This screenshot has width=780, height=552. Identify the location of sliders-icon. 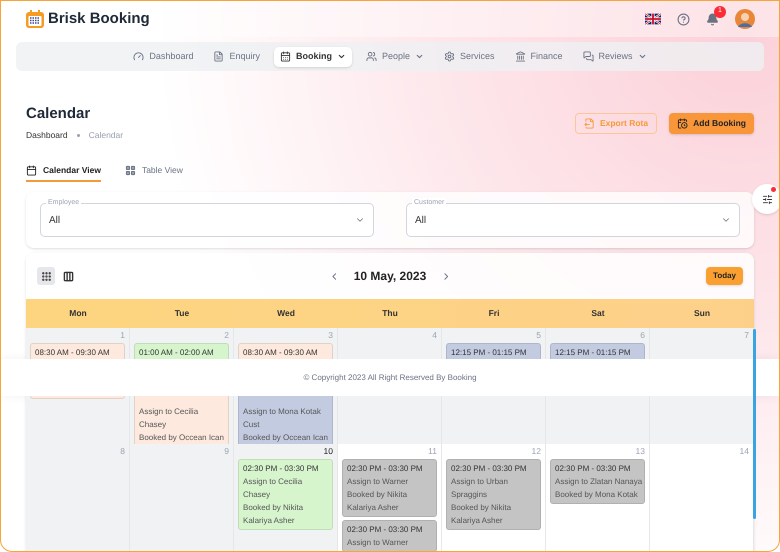
(767, 199).